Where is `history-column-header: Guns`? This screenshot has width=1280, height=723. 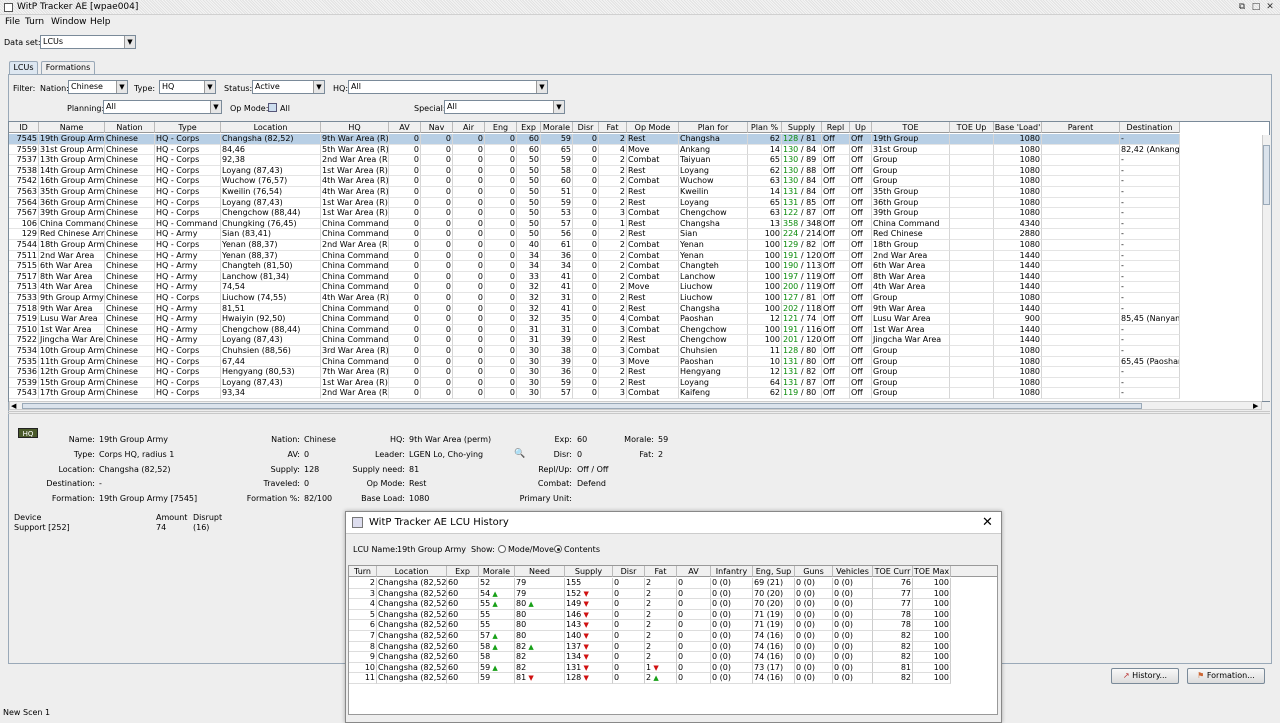
history-column-header: Guns is located at coordinates (814, 571).